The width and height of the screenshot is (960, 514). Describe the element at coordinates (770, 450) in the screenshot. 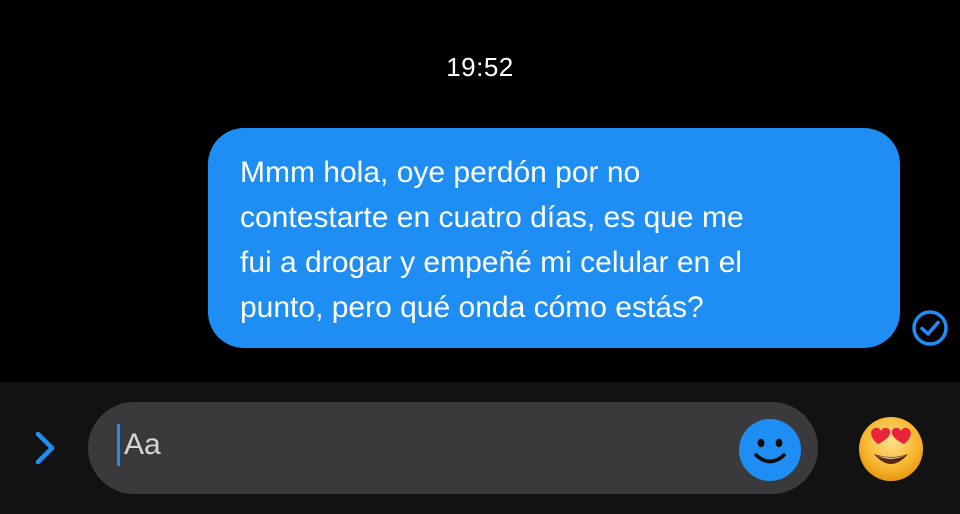

I see `smiley-icon` at that location.